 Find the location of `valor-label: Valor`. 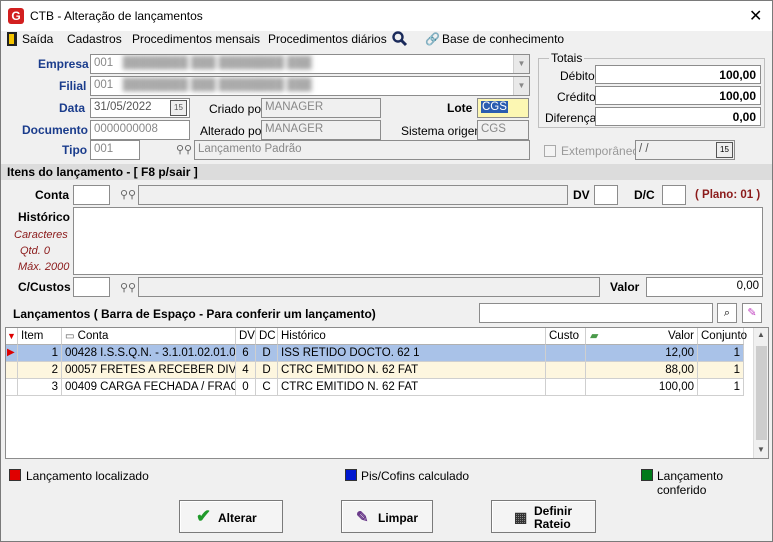

valor-label: Valor is located at coordinates (625, 287).